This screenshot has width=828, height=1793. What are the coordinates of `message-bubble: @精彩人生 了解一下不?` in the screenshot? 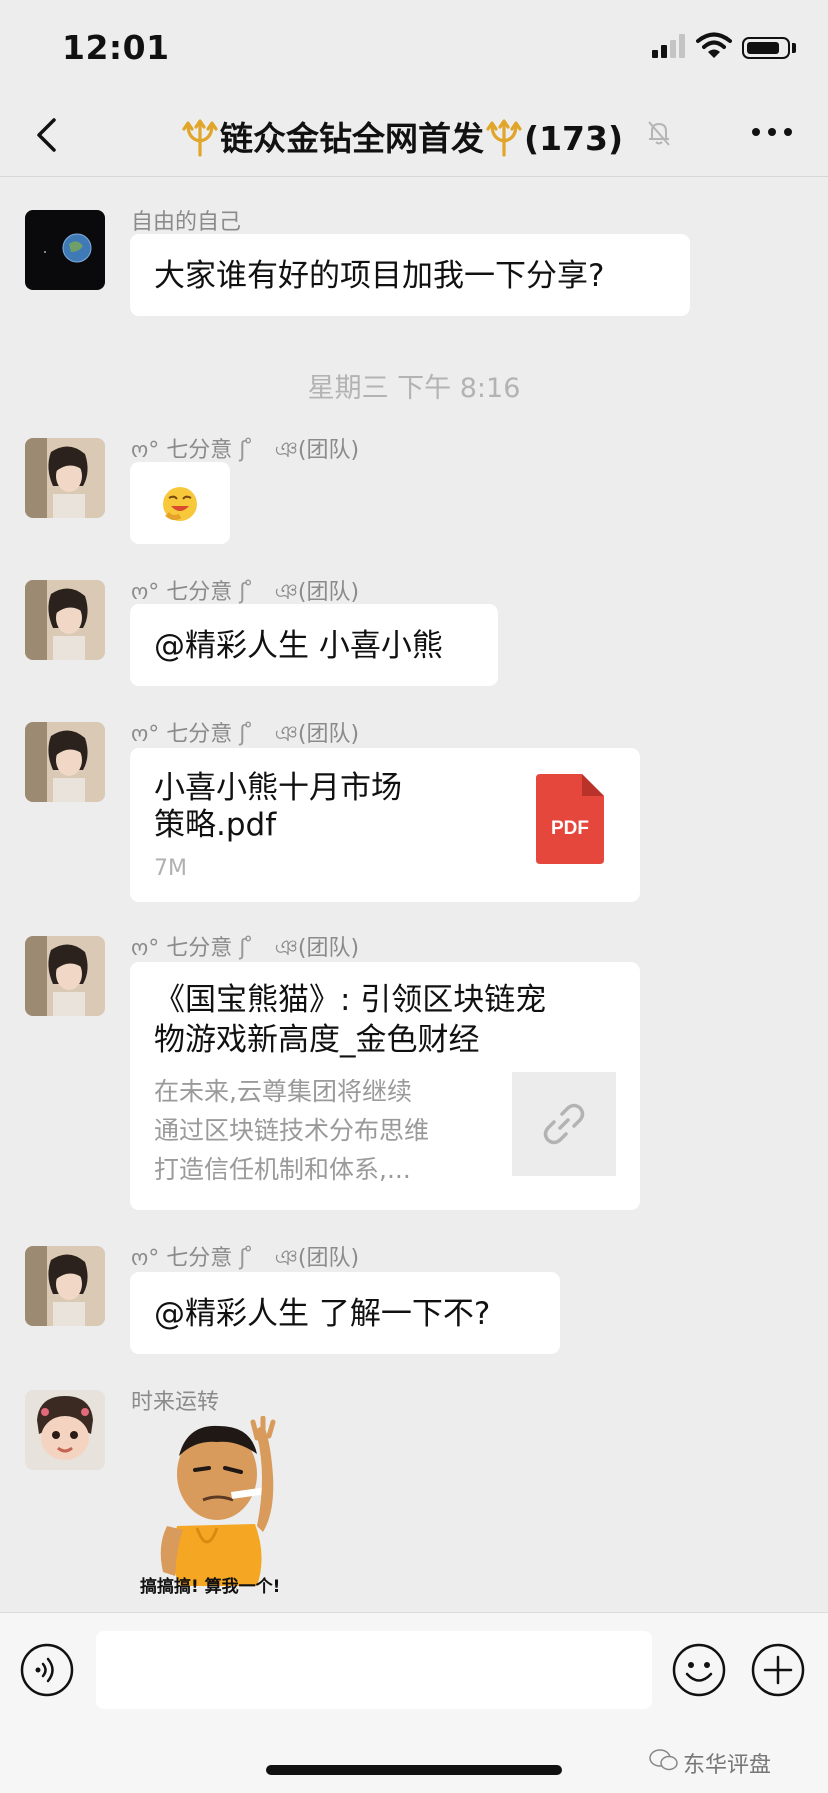 It's located at (345, 1313).